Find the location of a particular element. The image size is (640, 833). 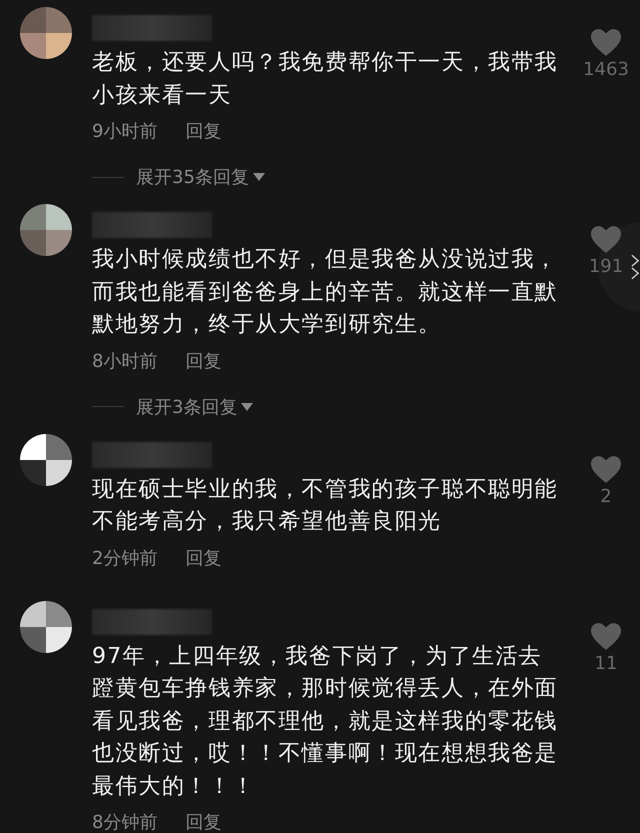

comment-text: 我小时候成绩也不好，但是我爸从没说过我，而我也能看到爸爸身上的辛苦。就这样一直默默地努力，终于从大学到研究生。 is located at coordinates (325, 292).